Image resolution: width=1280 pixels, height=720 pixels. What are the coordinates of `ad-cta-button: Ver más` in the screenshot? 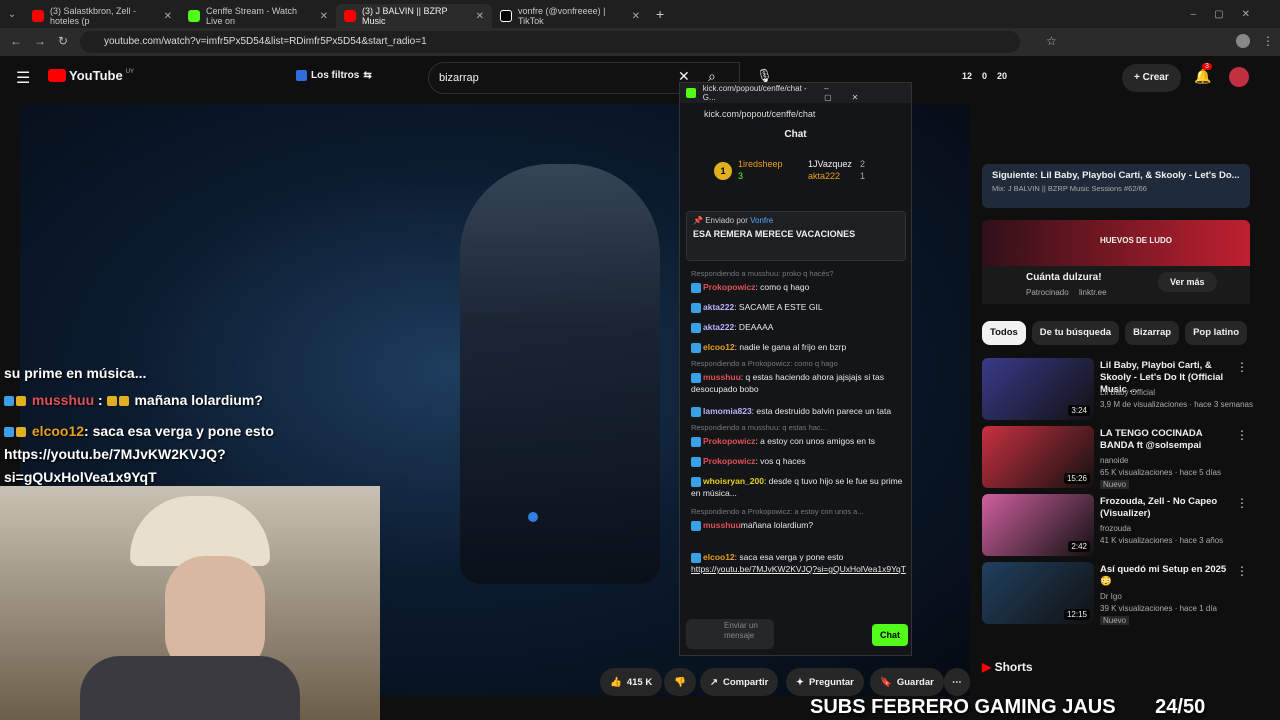 It's located at (1187, 282).